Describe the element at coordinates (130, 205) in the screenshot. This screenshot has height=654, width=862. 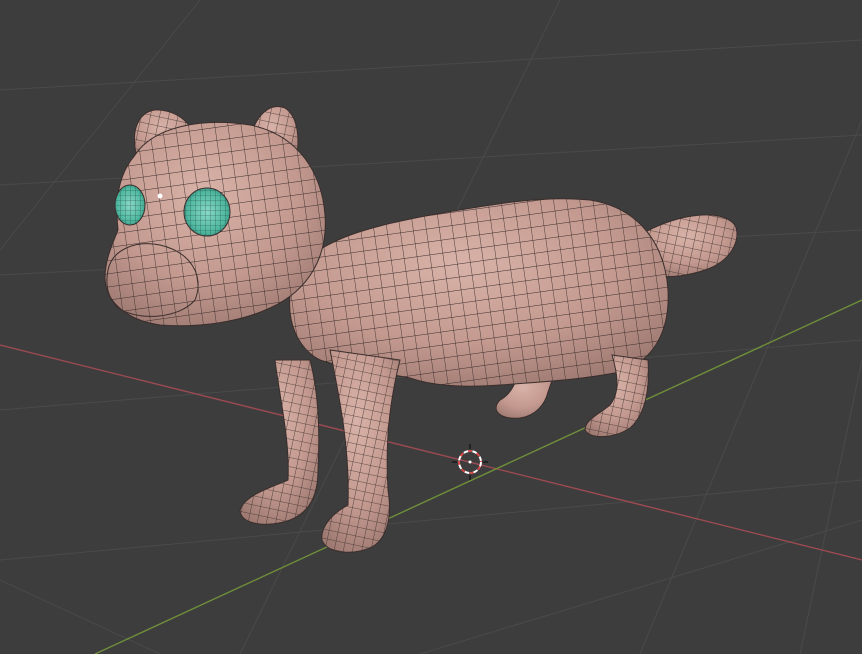
I see `cat-left-eye` at that location.